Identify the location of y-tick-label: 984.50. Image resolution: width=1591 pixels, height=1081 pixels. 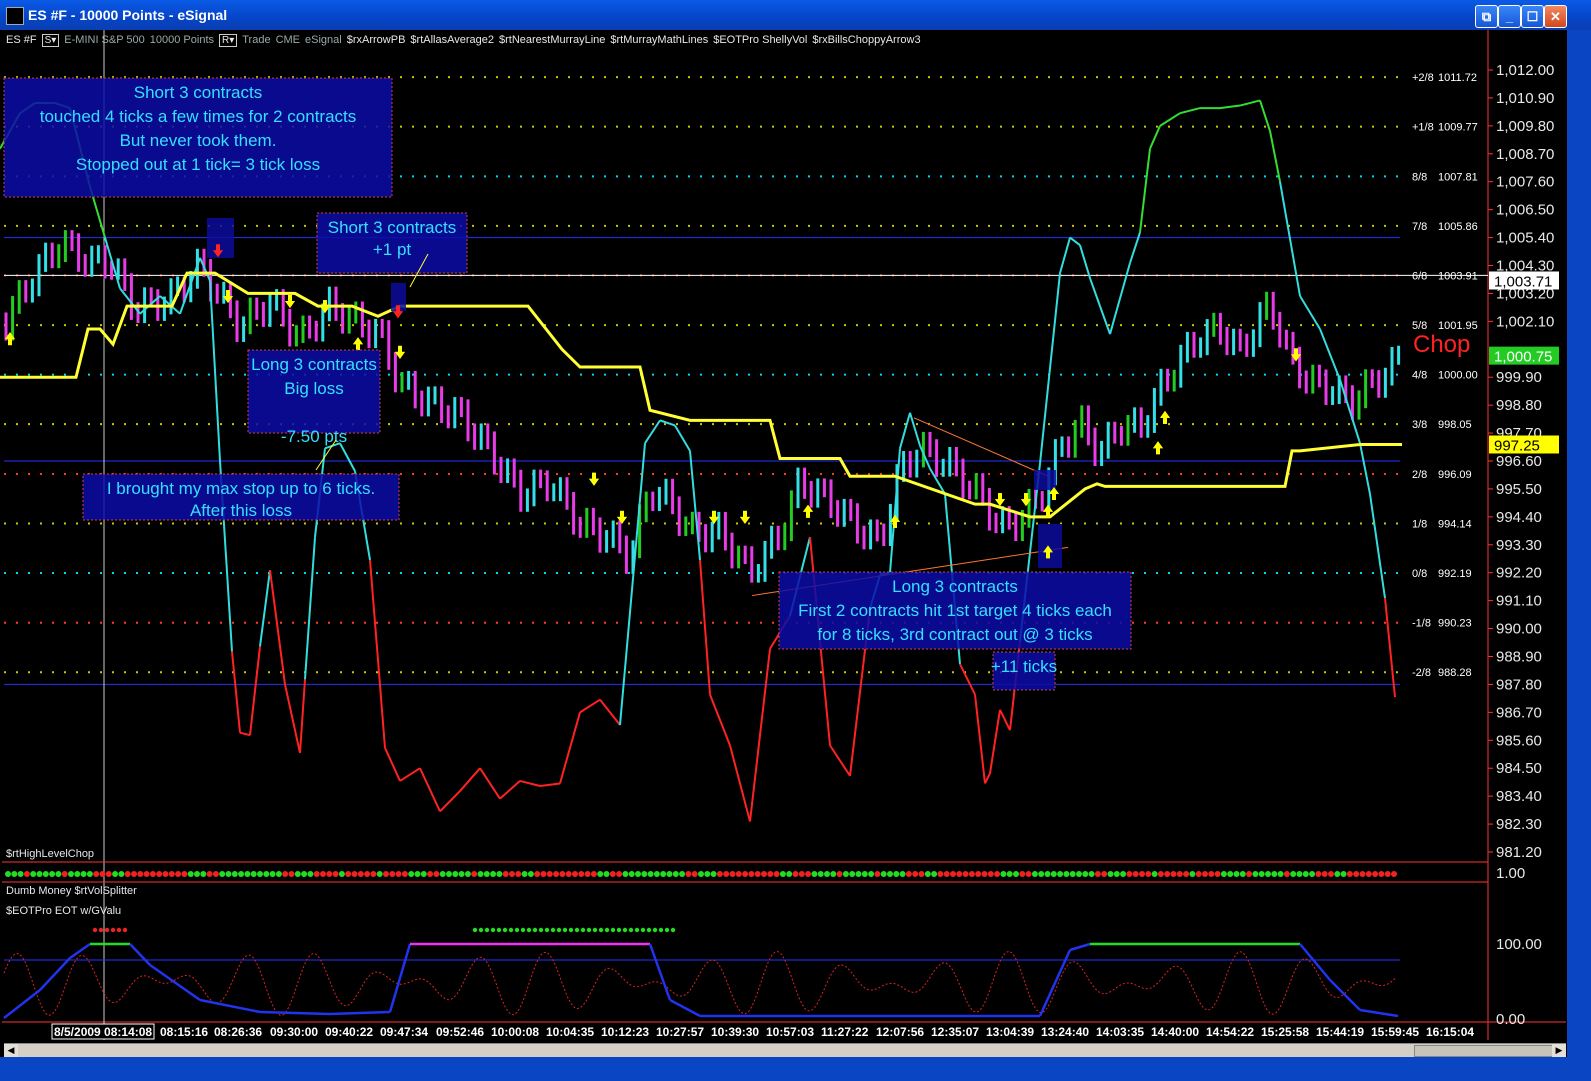
(1519, 768).